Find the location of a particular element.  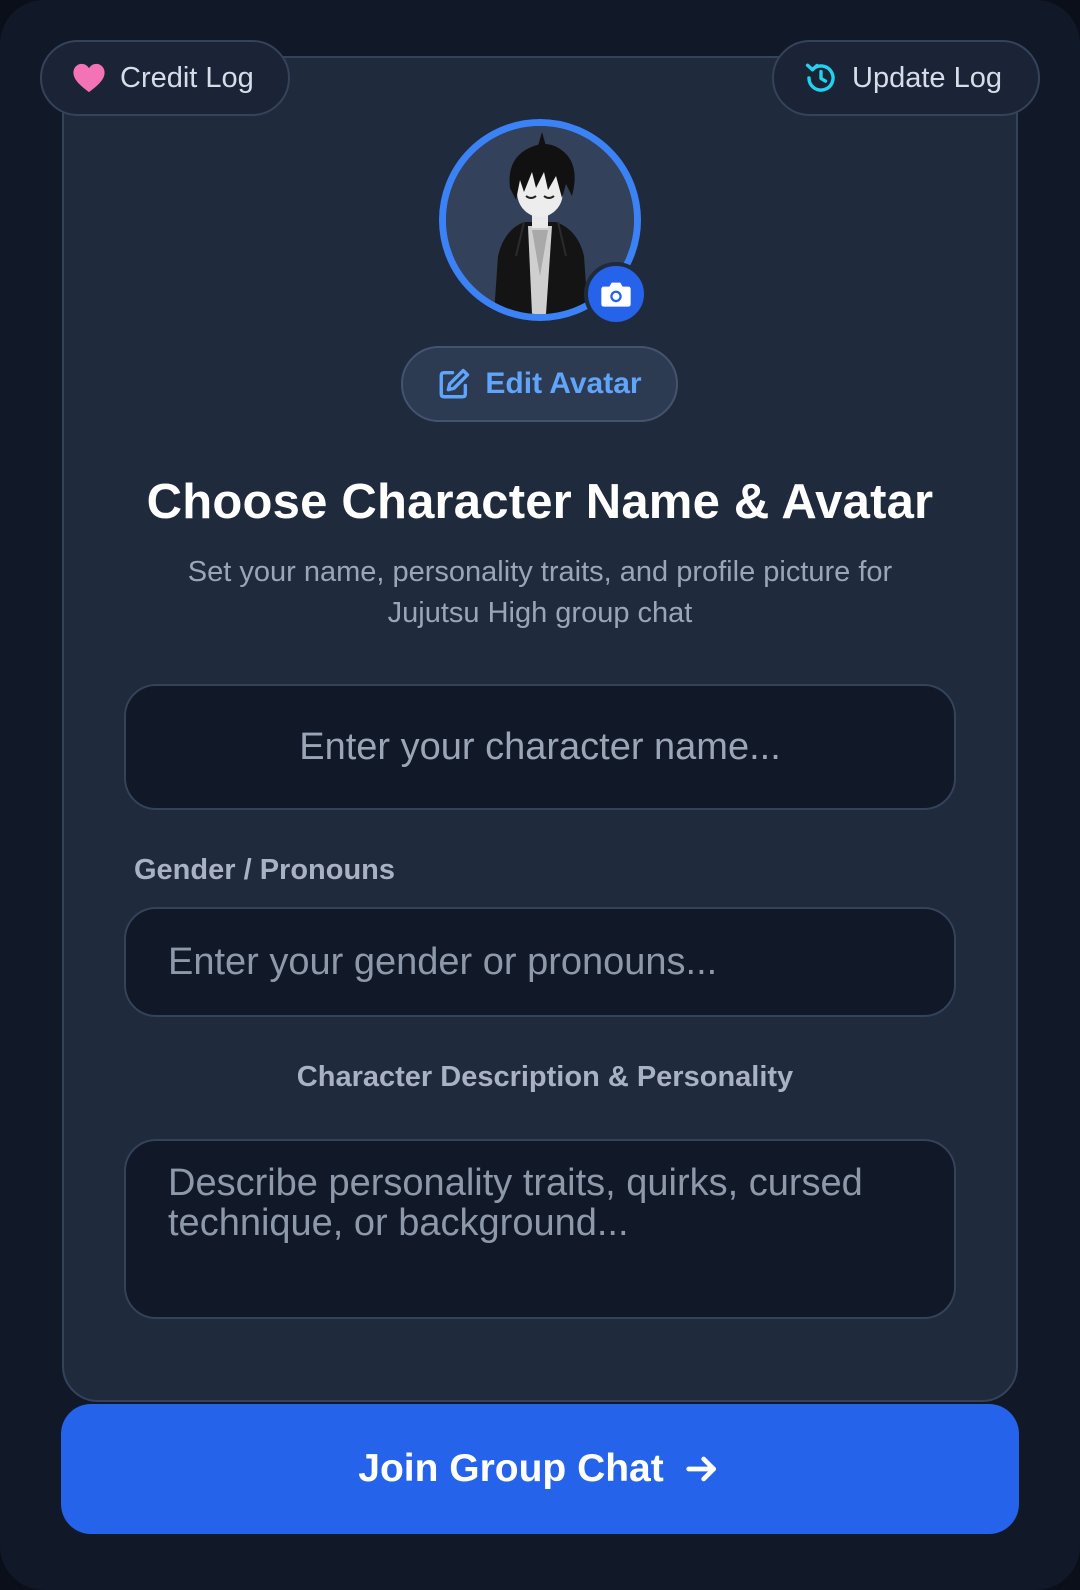

page-title: Choose Character Name & Avatar is located at coordinates (540, 502).